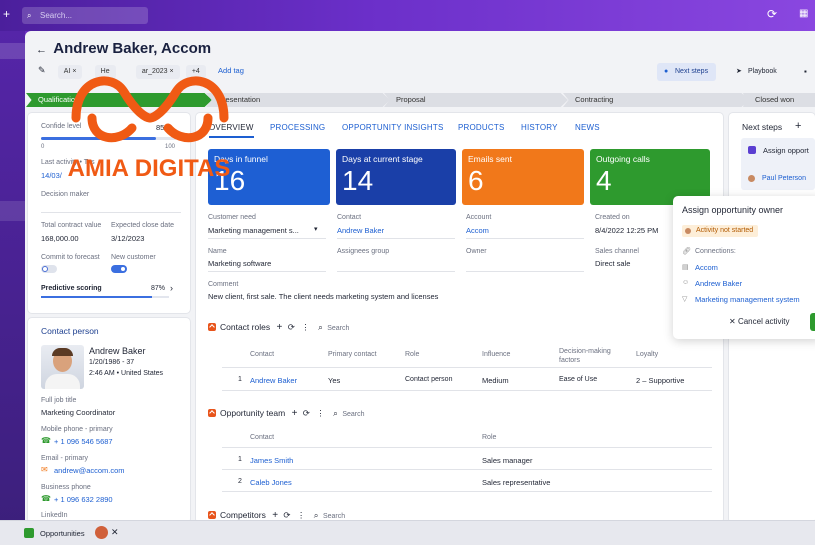  Describe the element at coordinates (336, 50) in the screenshot. I see `page-header: ← Andrew Baker, Accom` at that location.